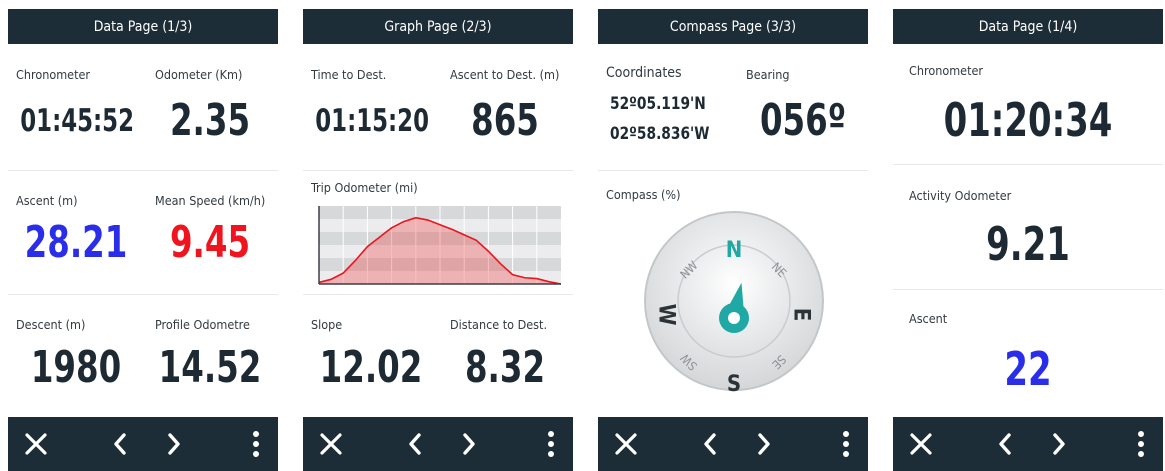 Image resolution: width=1165 pixels, height=471 pixels. What do you see at coordinates (143, 26) in the screenshot?
I see `screen-title: Data Page (1/3)` at bounding box center [143, 26].